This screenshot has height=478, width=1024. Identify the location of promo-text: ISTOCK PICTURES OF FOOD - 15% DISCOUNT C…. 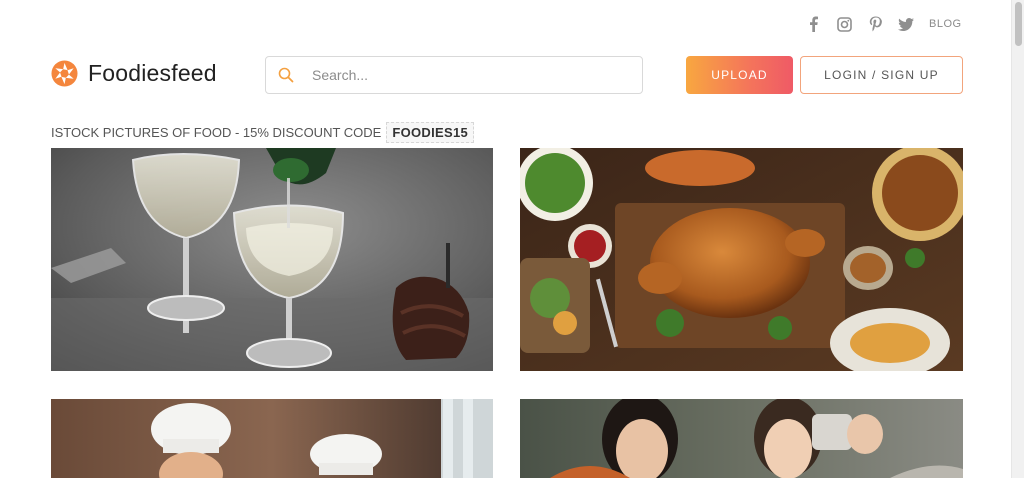
(216, 132).